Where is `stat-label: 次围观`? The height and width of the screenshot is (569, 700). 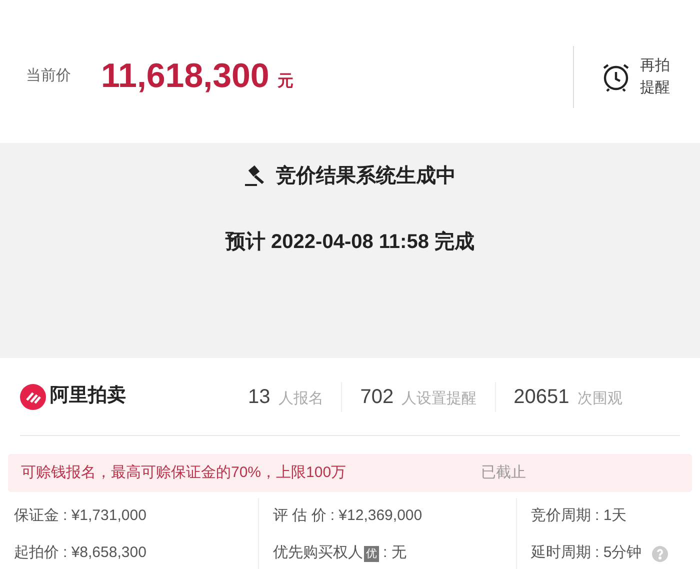
stat-label: 次围观 is located at coordinates (599, 398).